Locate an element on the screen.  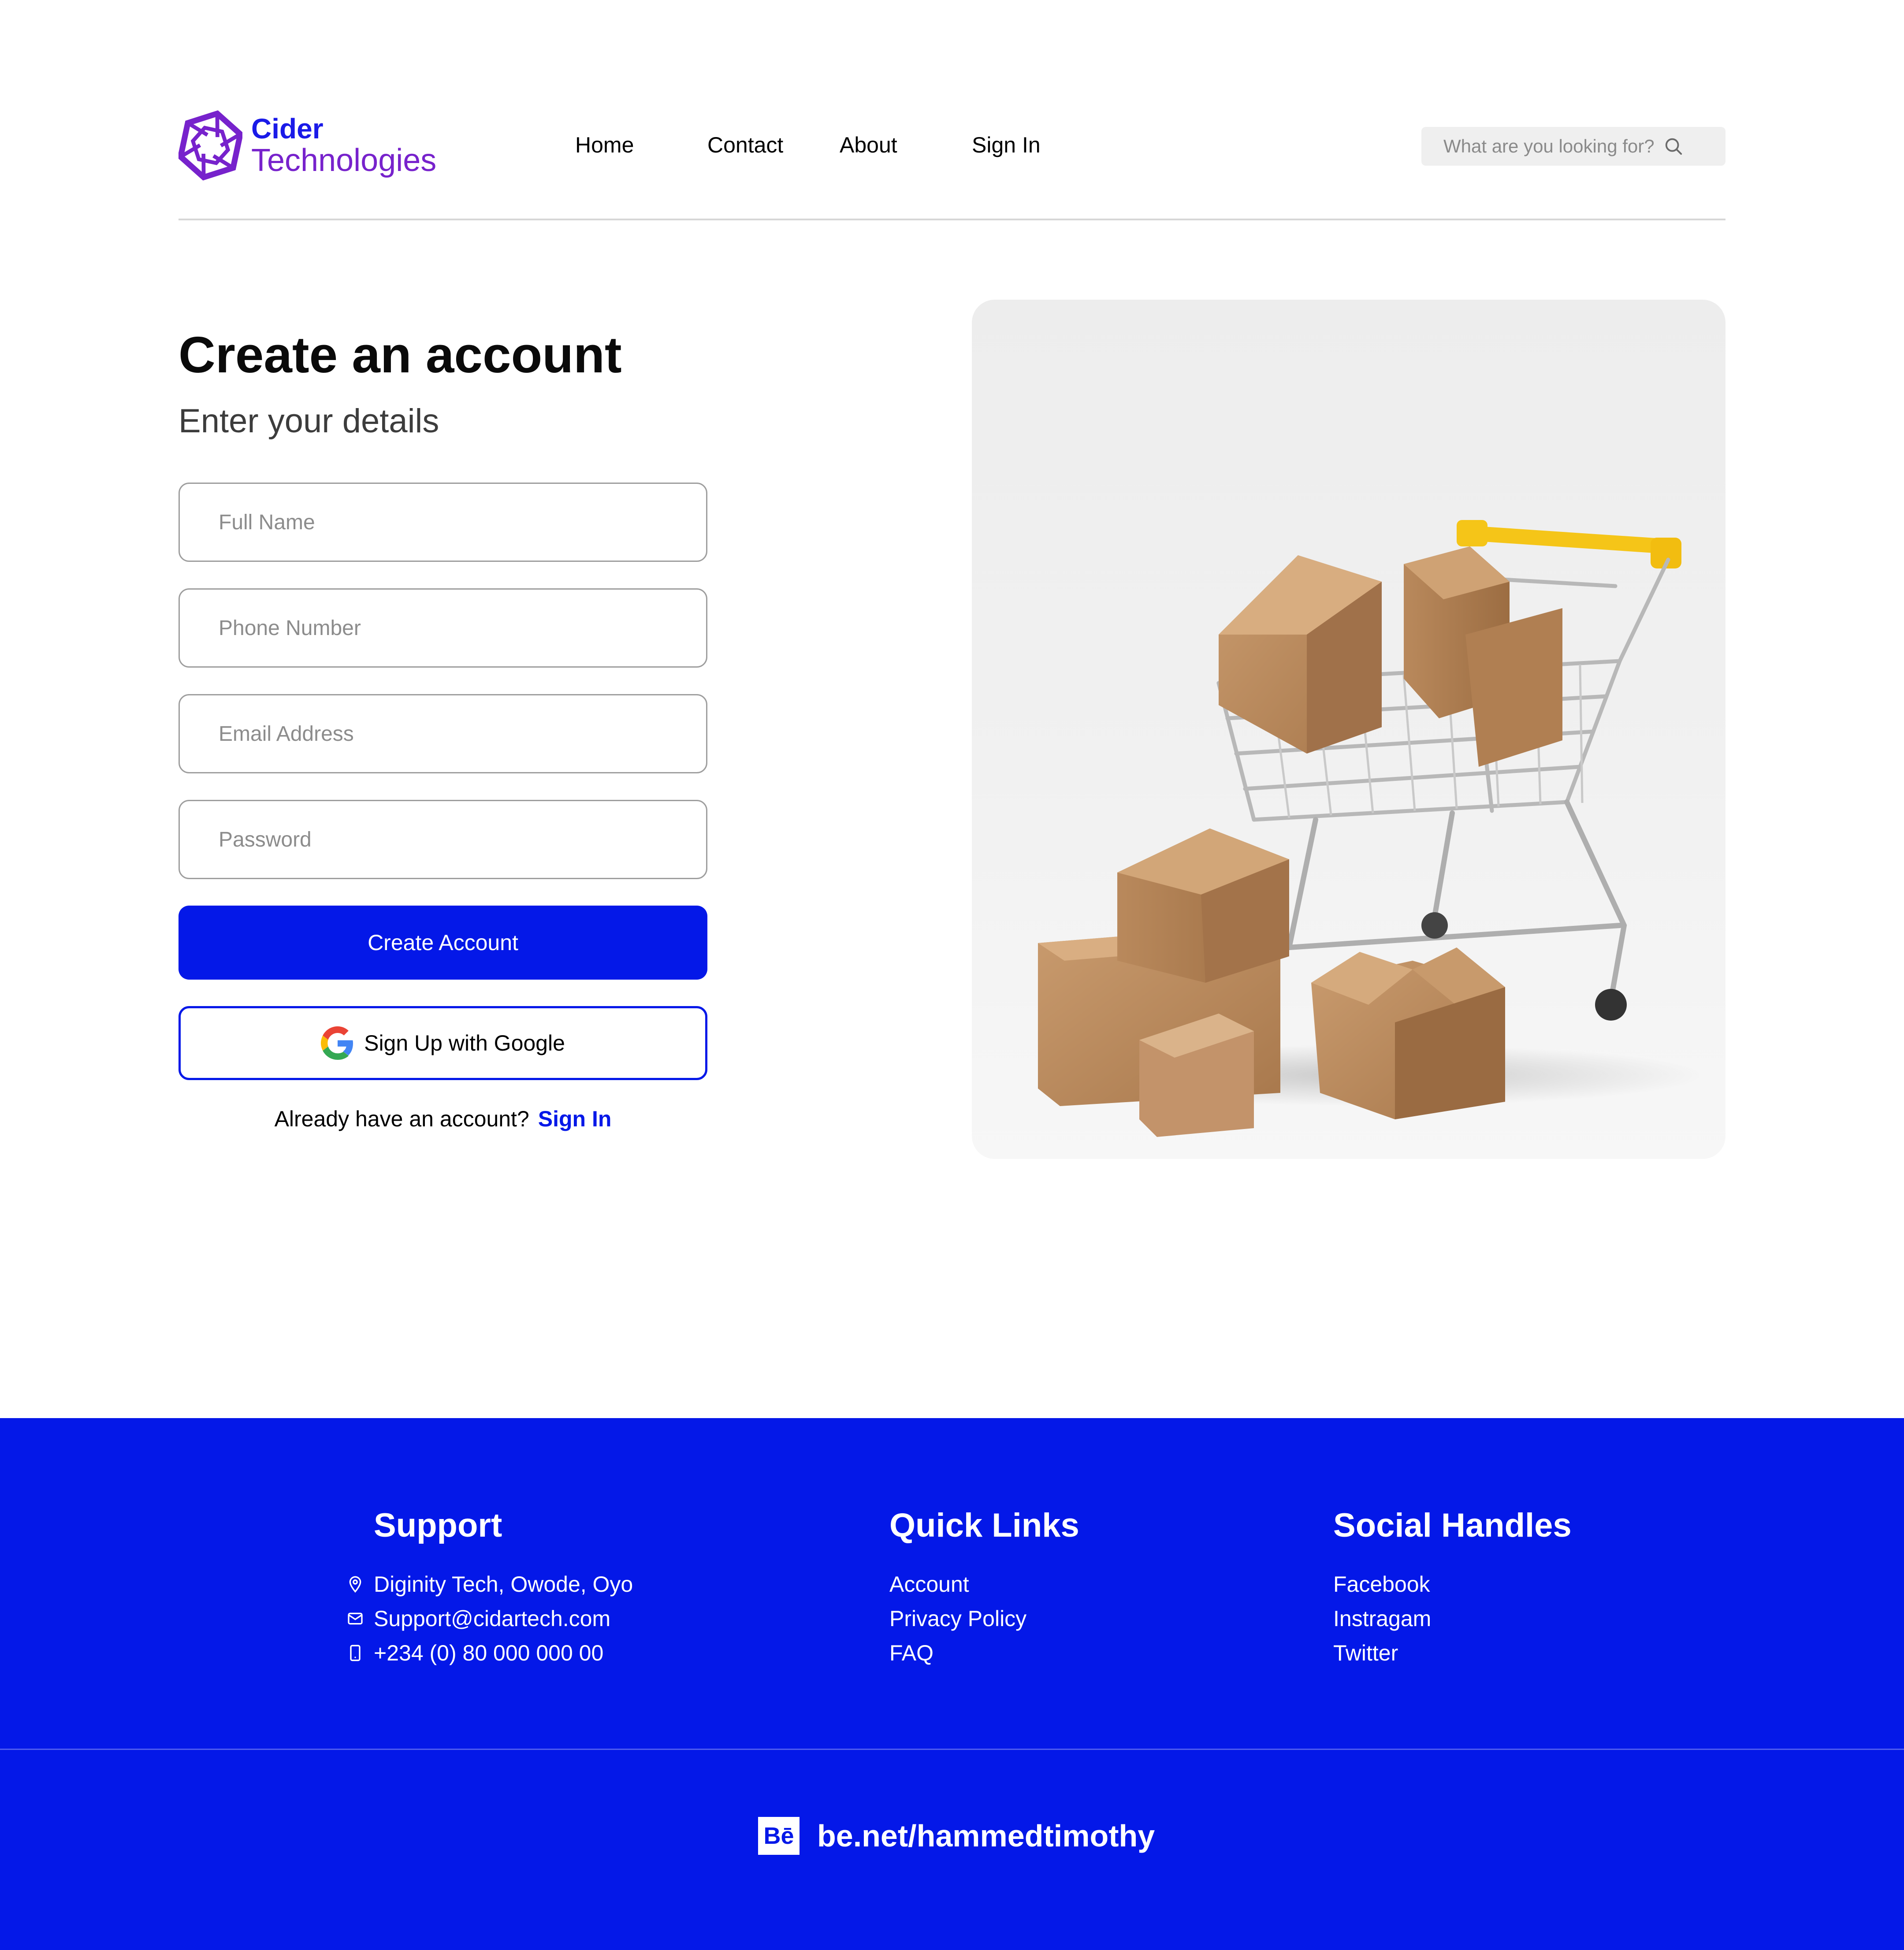
google-signup-button: Sign Up with Google is located at coordinates (442, 1043).